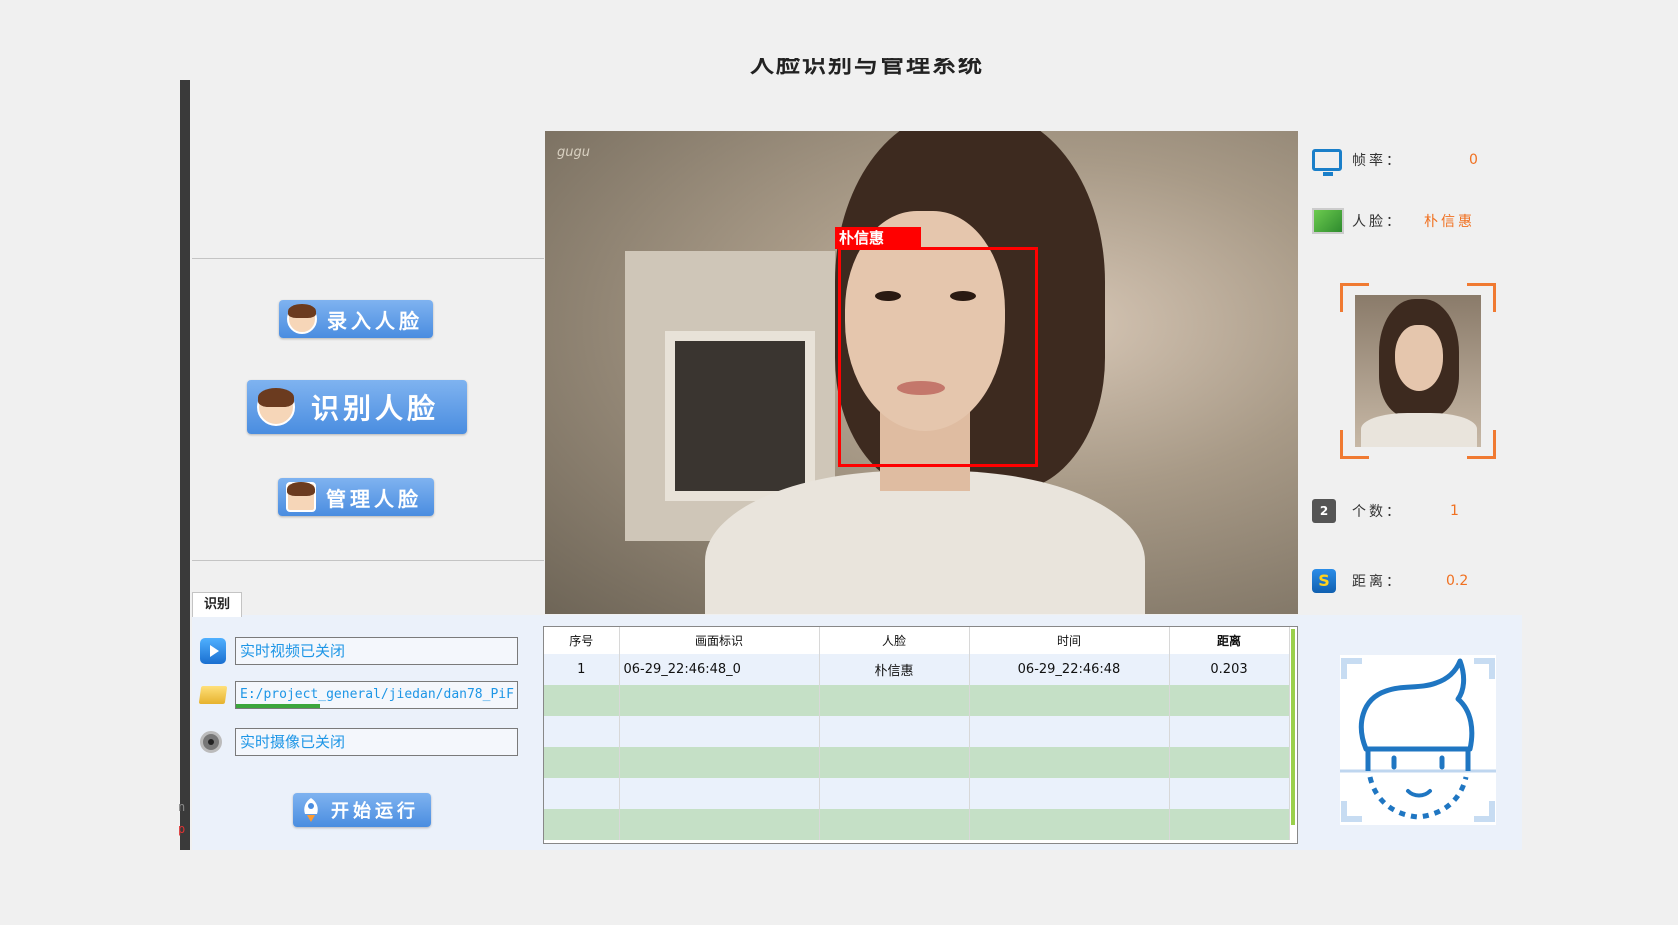  What do you see at coordinates (182, 807) in the screenshot?
I see `edge-fragment: n` at bounding box center [182, 807].